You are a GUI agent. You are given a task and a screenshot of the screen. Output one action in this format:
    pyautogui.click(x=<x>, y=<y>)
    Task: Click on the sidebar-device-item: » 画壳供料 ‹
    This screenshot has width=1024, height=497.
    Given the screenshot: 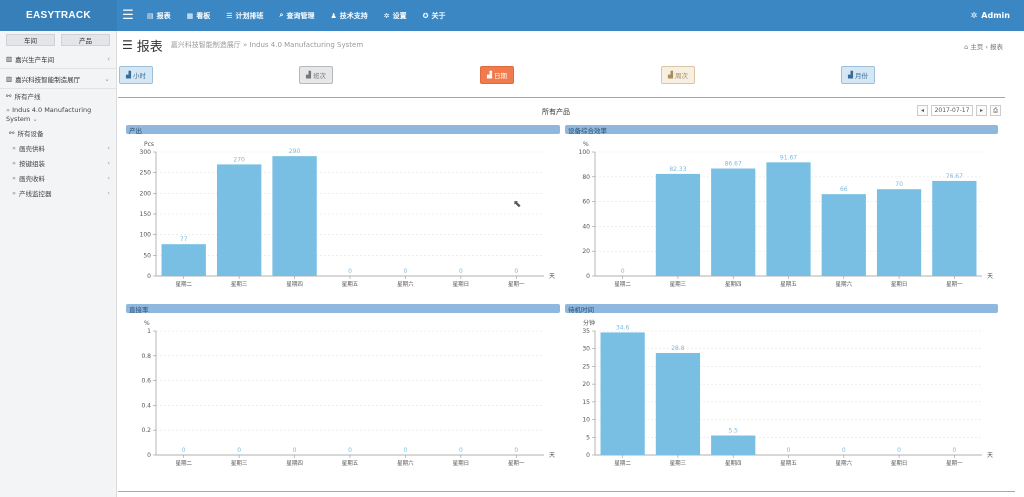 What is the action you would take?
    pyautogui.click(x=58, y=147)
    